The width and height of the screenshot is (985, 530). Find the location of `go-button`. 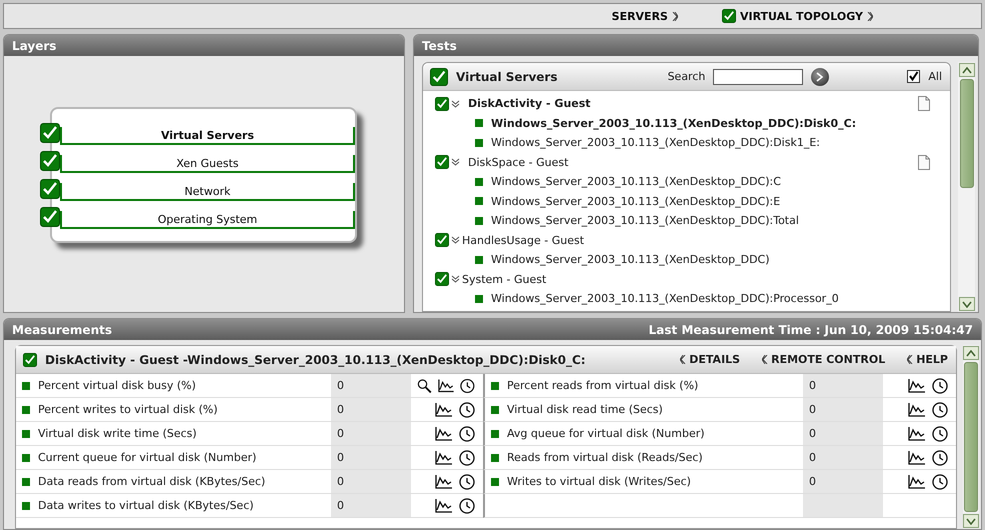

go-button is located at coordinates (820, 77).